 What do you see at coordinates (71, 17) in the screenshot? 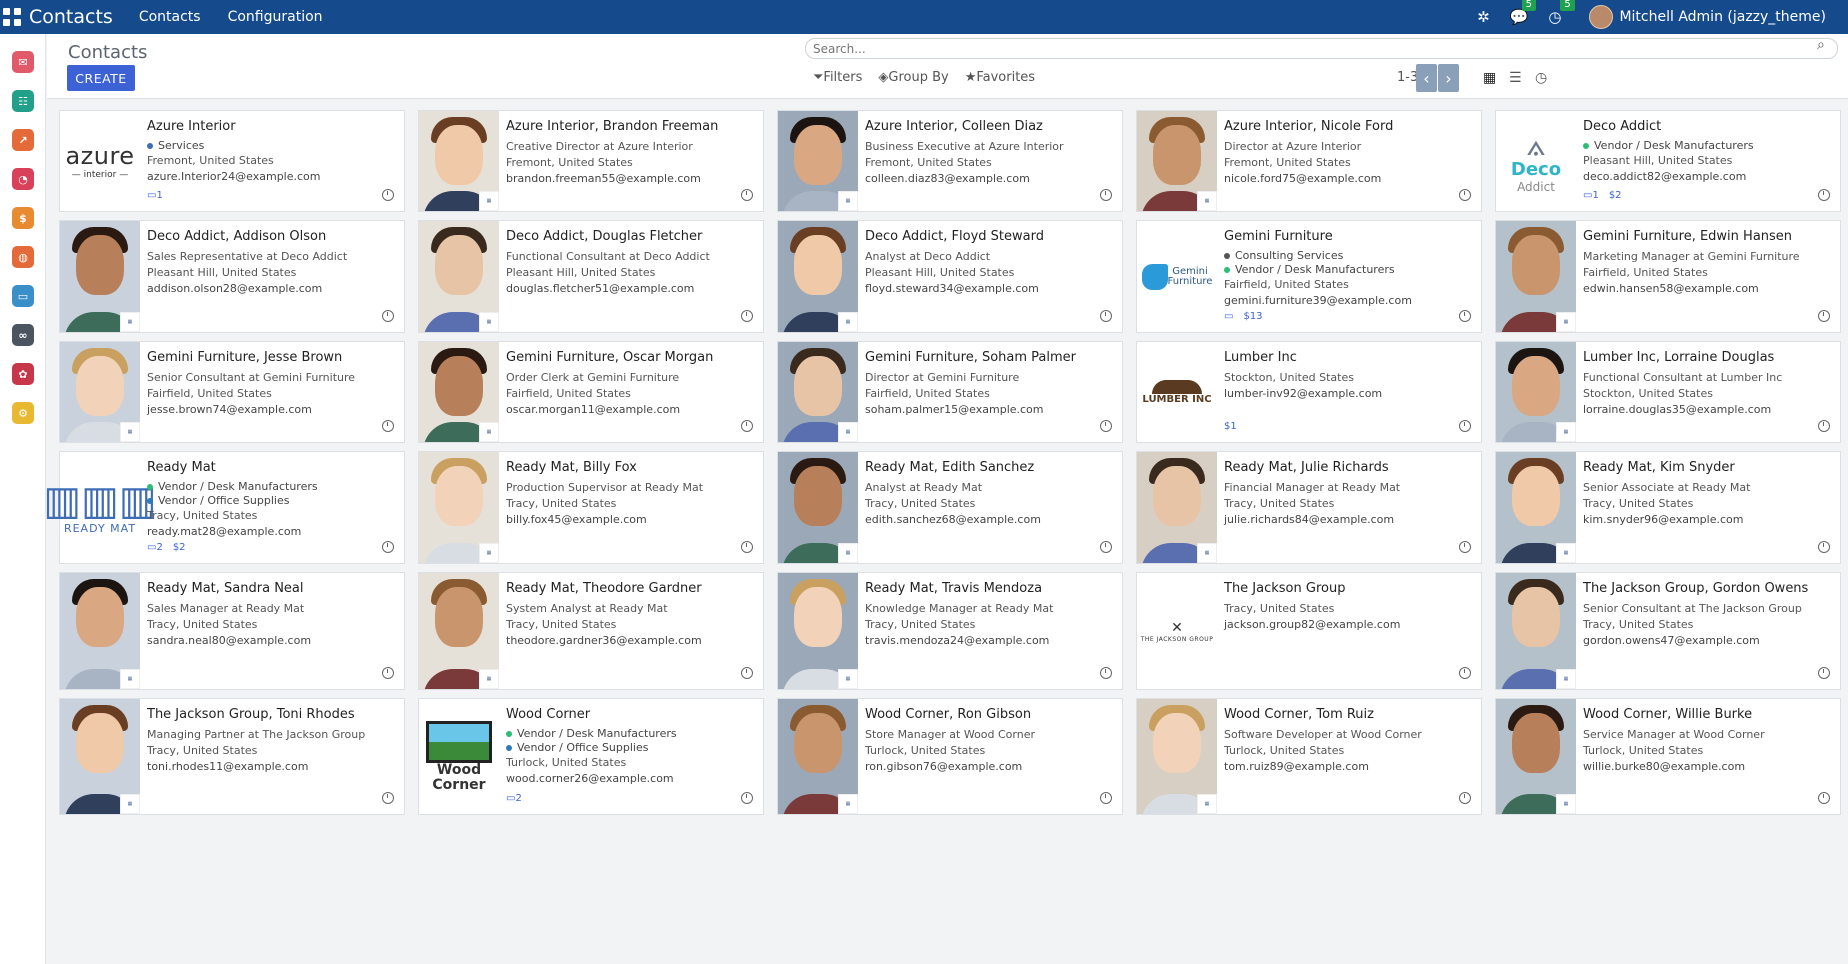
I see `app-name: Contacts` at bounding box center [71, 17].